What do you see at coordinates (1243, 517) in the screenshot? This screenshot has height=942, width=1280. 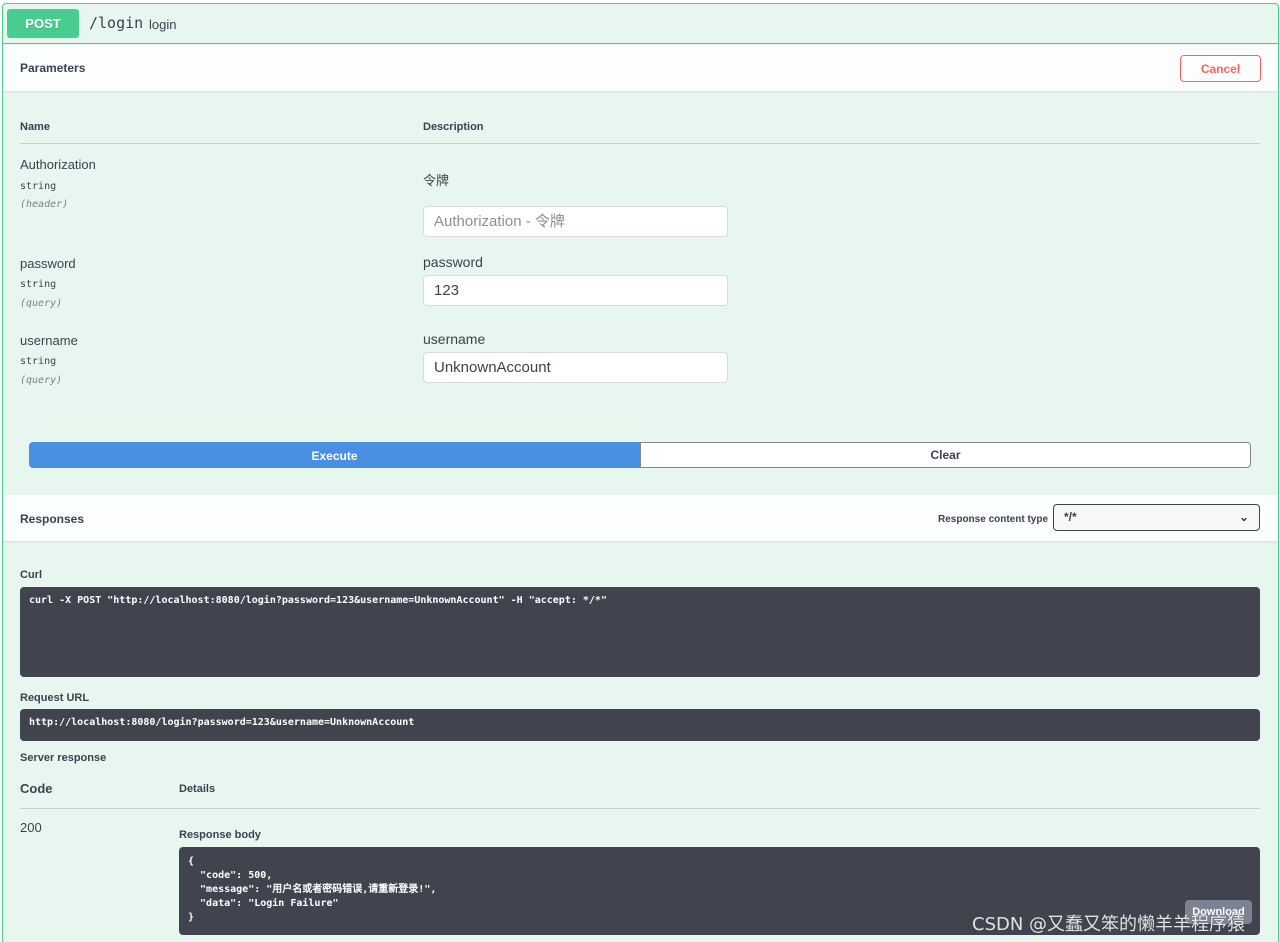 I see `chevron-down-icon: ⌄` at bounding box center [1243, 517].